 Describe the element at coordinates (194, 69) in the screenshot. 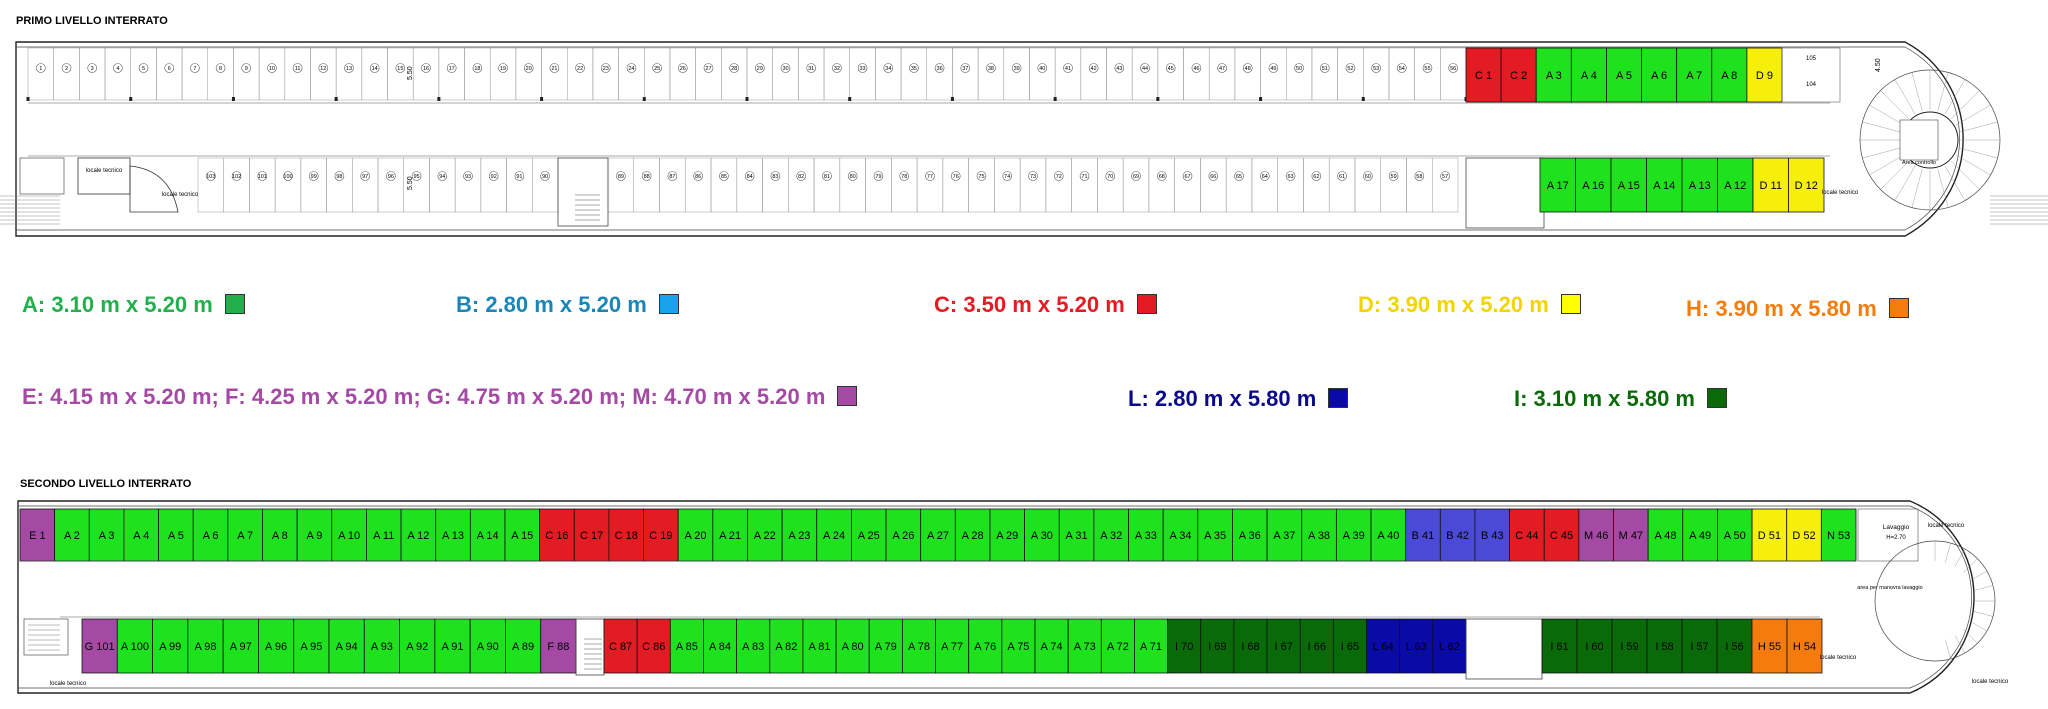

I see `level1-top-bay-number: 7` at that location.